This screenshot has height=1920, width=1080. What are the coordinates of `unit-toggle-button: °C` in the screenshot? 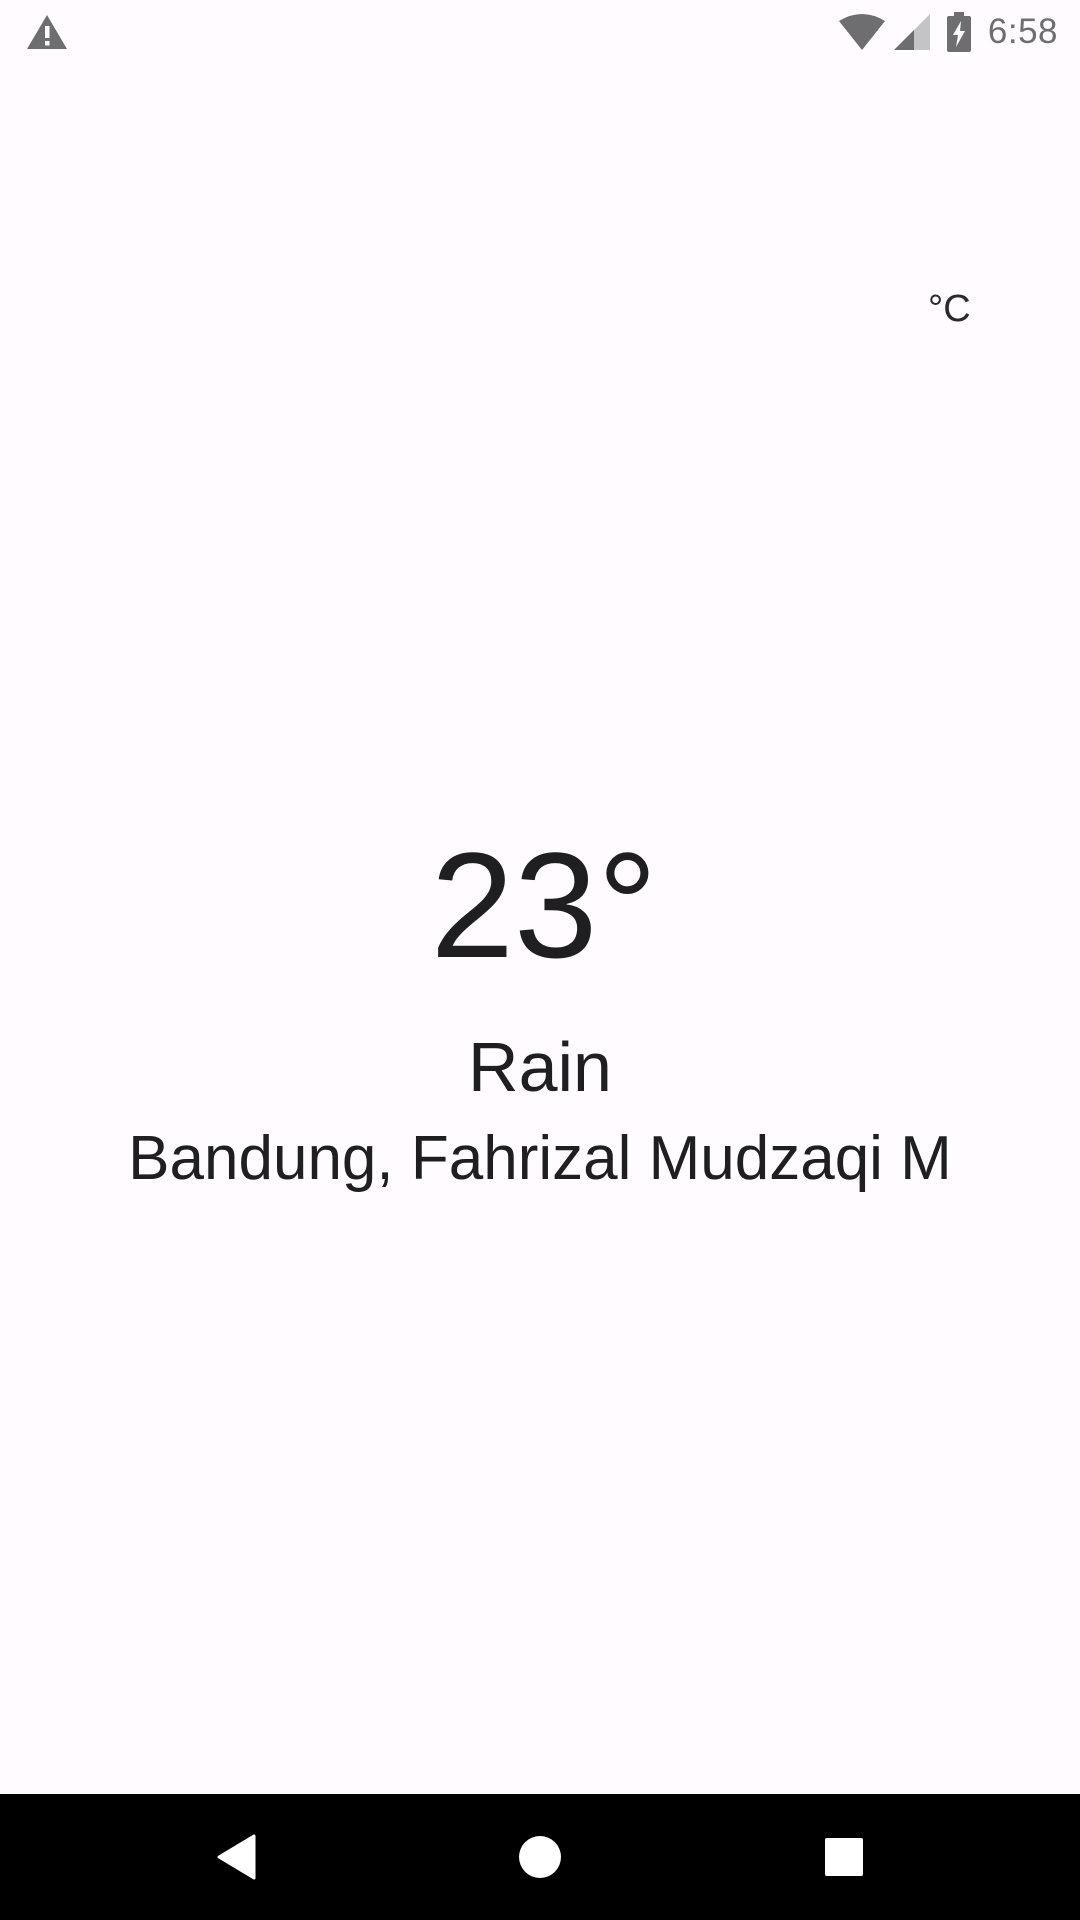 It's located at (949, 309).